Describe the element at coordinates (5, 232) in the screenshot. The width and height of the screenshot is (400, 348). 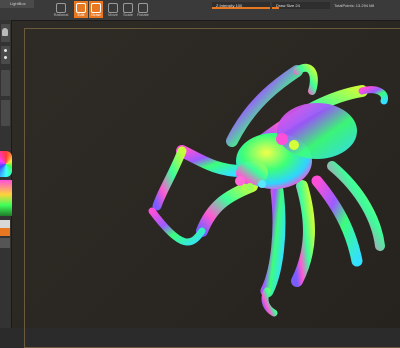
I see `secondary-color-swatch` at that location.